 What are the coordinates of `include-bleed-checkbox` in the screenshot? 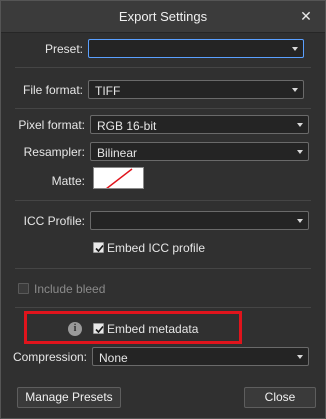 It's located at (23, 288).